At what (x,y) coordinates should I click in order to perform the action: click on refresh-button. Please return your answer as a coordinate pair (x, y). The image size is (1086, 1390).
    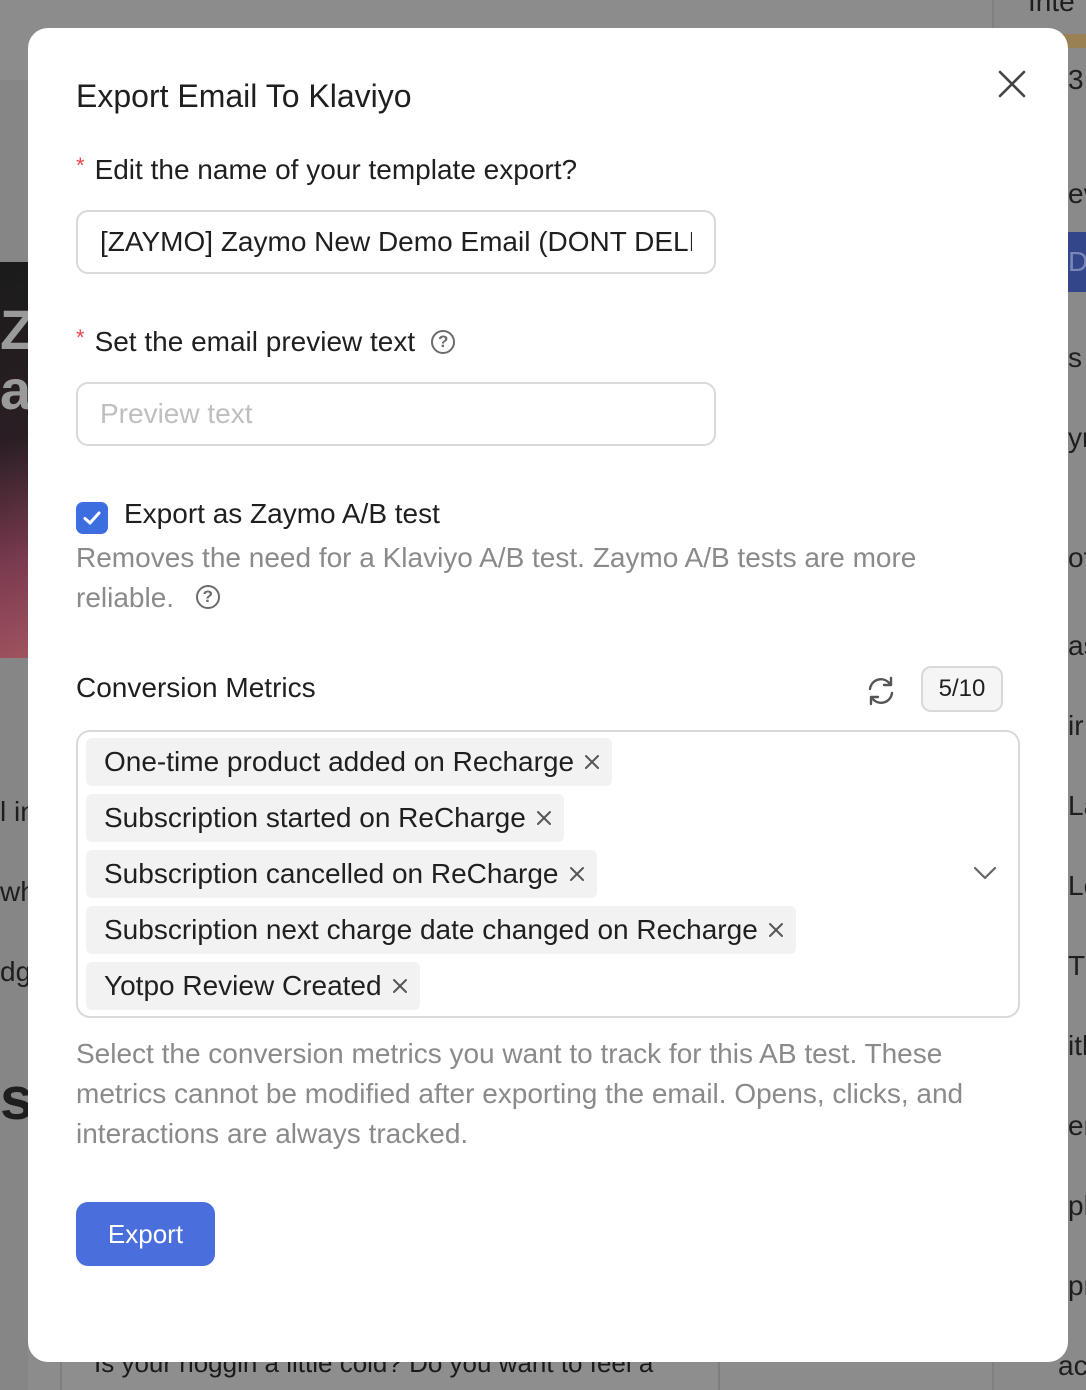
    Looking at the image, I should click on (881, 691).